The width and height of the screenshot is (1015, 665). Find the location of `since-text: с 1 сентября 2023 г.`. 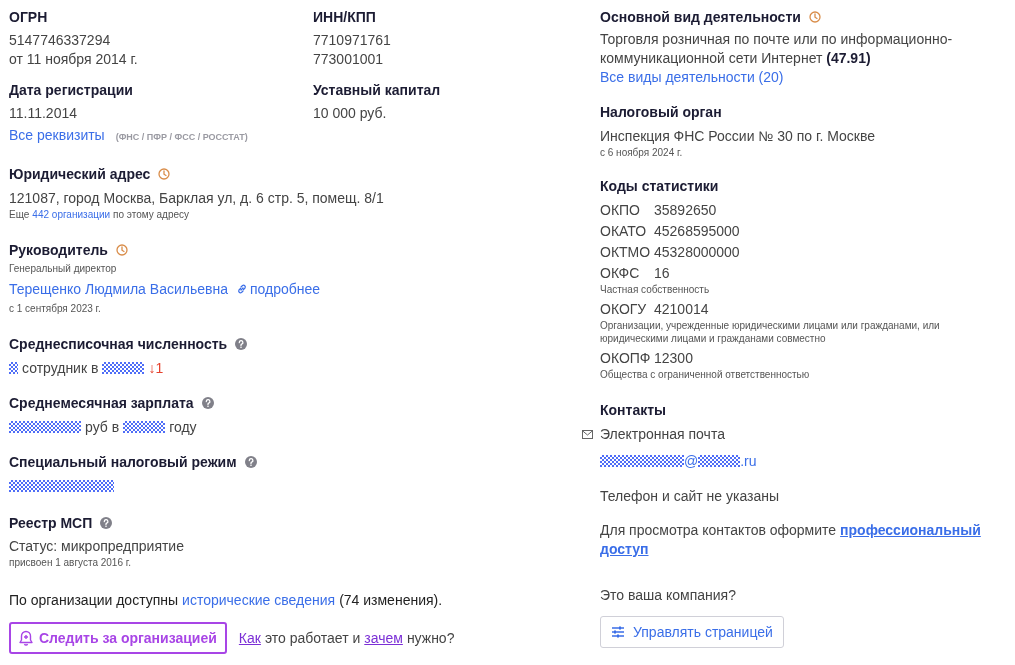

since-text: с 1 сентября 2023 г. is located at coordinates (55, 309).